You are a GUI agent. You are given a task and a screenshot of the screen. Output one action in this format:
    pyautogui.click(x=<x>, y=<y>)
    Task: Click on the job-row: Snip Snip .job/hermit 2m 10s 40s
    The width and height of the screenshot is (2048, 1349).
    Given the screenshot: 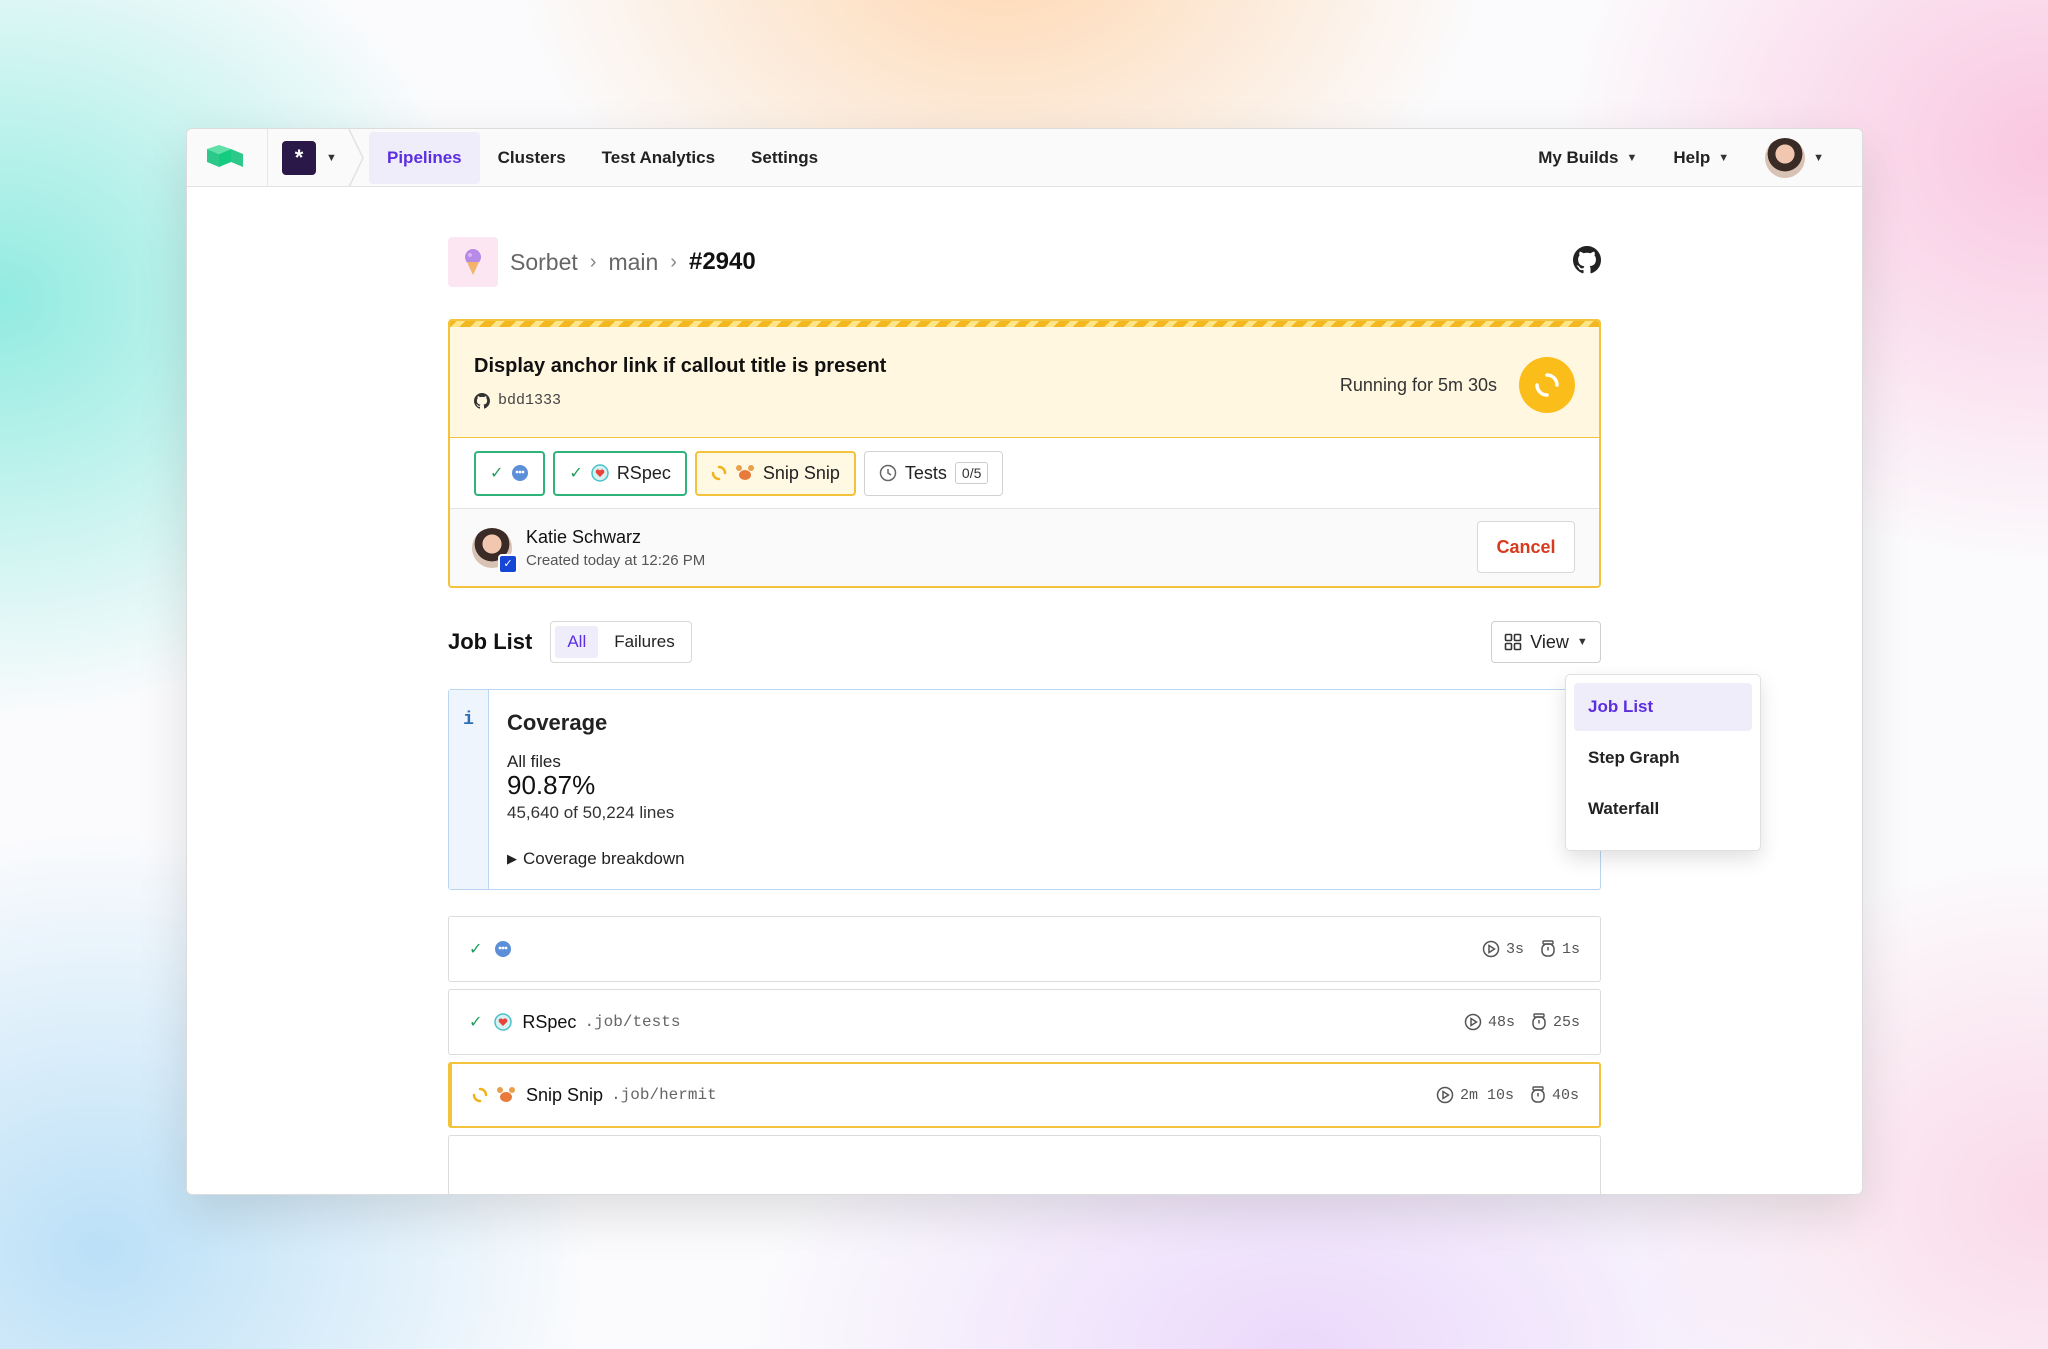 What is the action you would take?
    pyautogui.click(x=1024, y=1095)
    